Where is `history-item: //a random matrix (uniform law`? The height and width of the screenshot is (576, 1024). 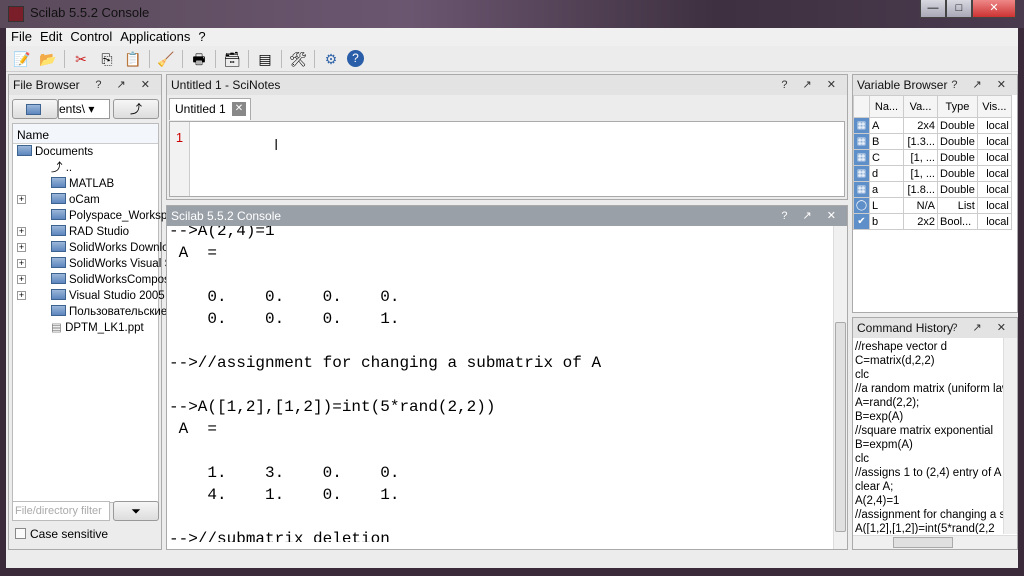
history-item: //a random matrix (uniform law is located at coordinates (928, 389).